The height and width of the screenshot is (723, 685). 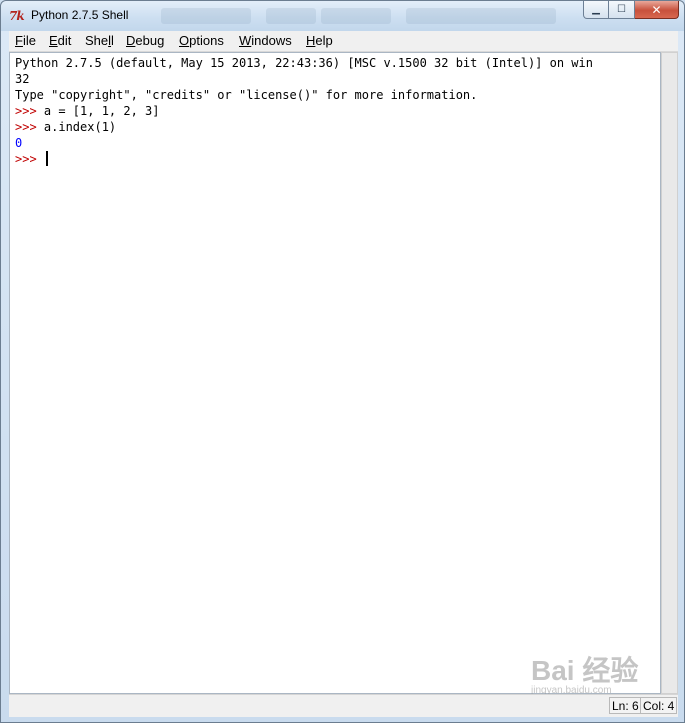 What do you see at coordinates (659, 705) in the screenshot?
I see `status-column-number: Col: 4` at bounding box center [659, 705].